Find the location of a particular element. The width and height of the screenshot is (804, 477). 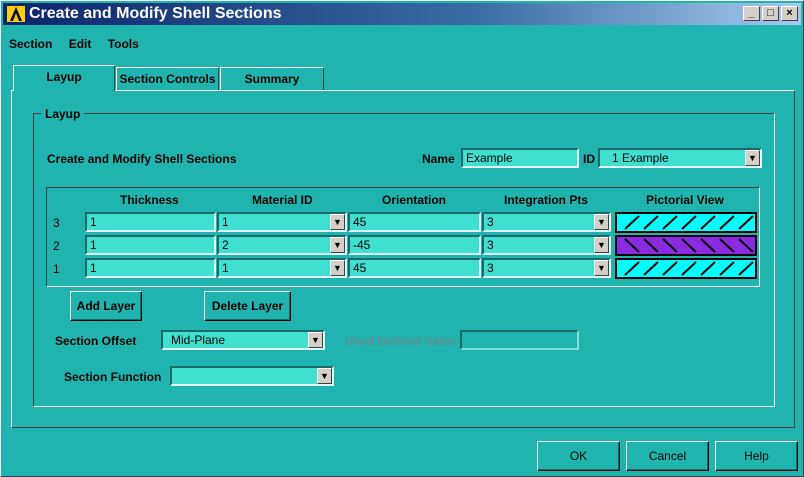

menu-section: Section is located at coordinates (30, 44).